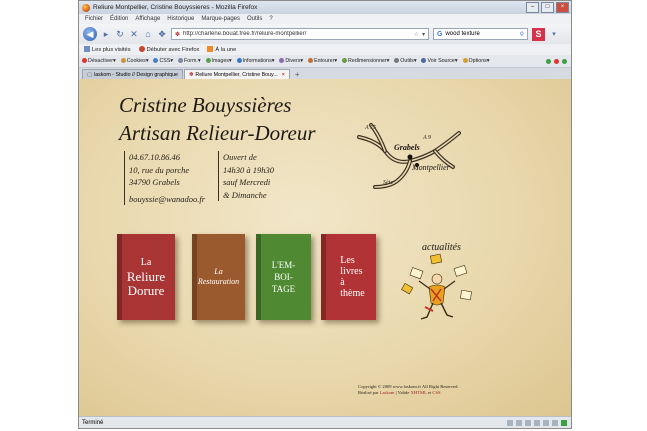 This screenshot has width=647, height=431. What do you see at coordinates (438, 282) in the screenshot?
I see `news-illustration: actualités` at bounding box center [438, 282].